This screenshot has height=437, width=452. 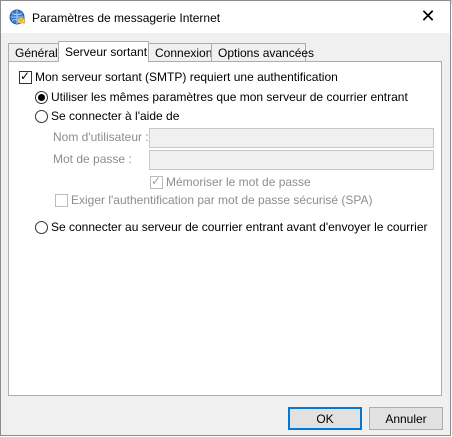 I want to click on radio-selected-dot, so click(x=41, y=97).